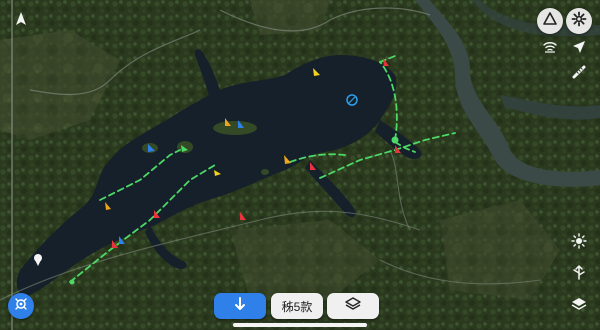 The height and width of the screenshot is (330, 600). I want to click on download-button, so click(240, 306).